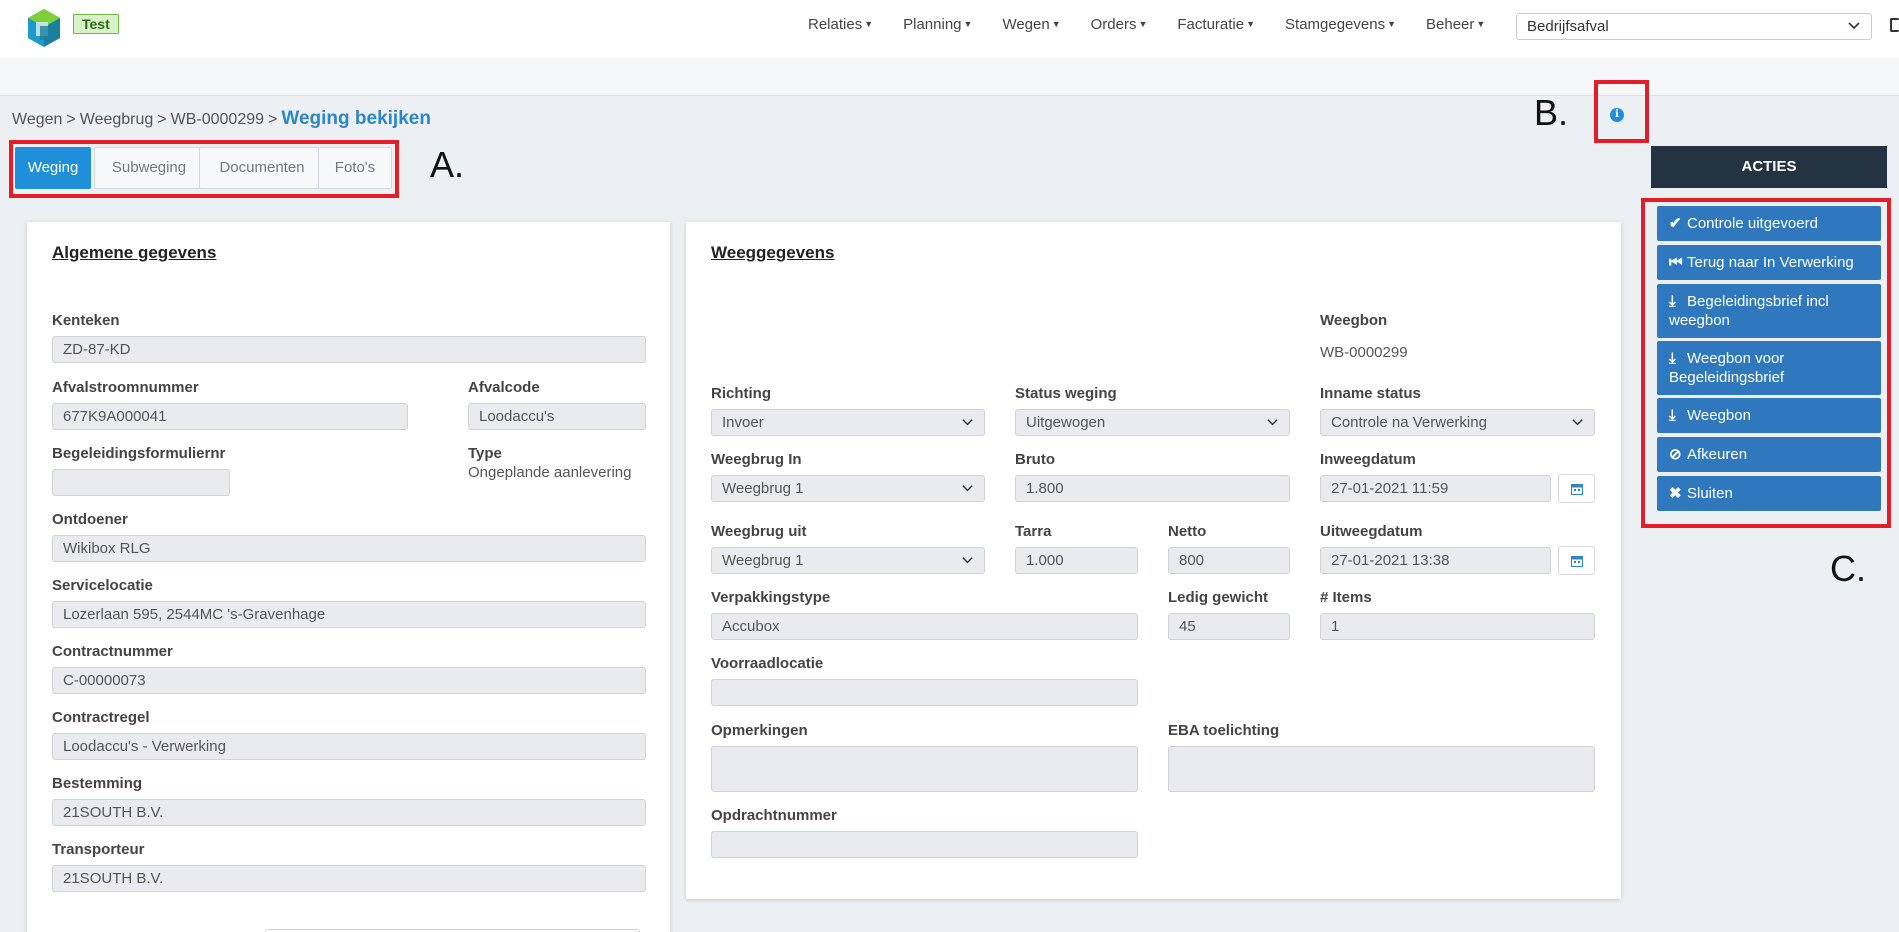 The width and height of the screenshot is (1899, 932). What do you see at coordinates (349, 349) in the screenshot?
I see `kenteken-field: ZD-87-KD` at bounding box center [349, 349].